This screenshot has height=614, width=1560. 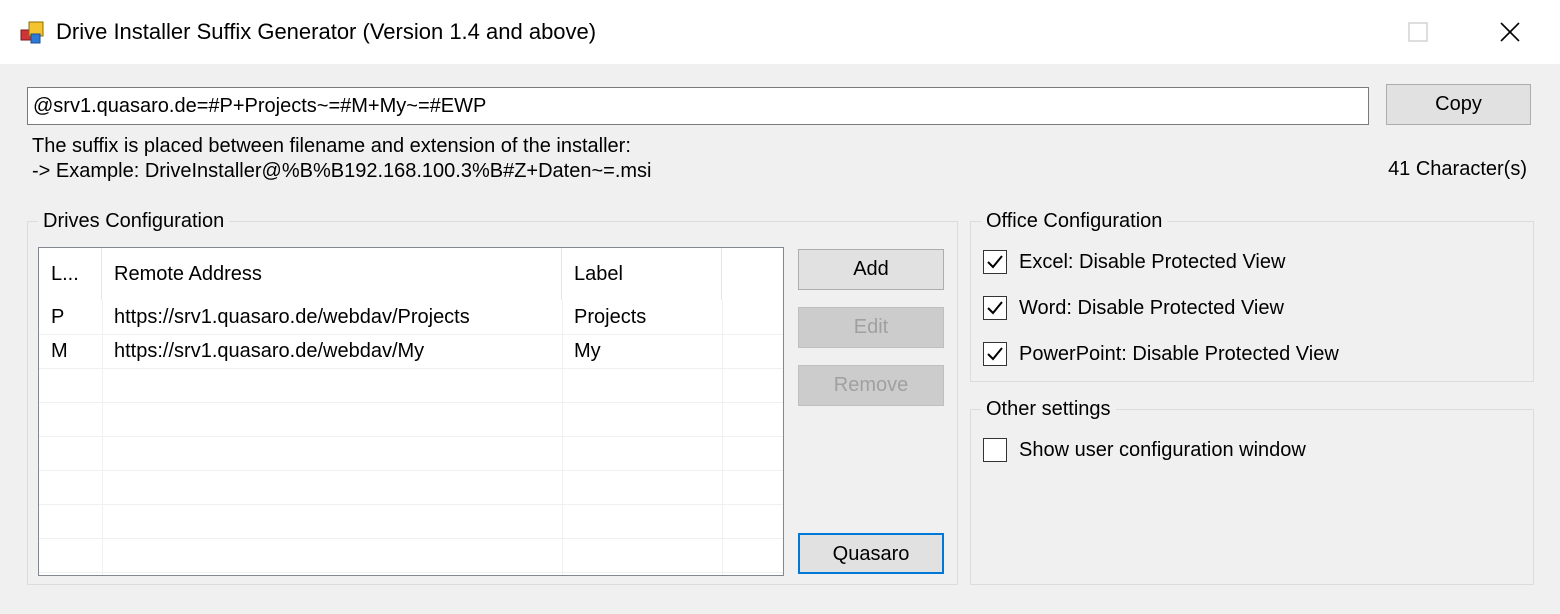 I want to click on column-header-remote-address: Remote Address, so click(x=332, y=274).